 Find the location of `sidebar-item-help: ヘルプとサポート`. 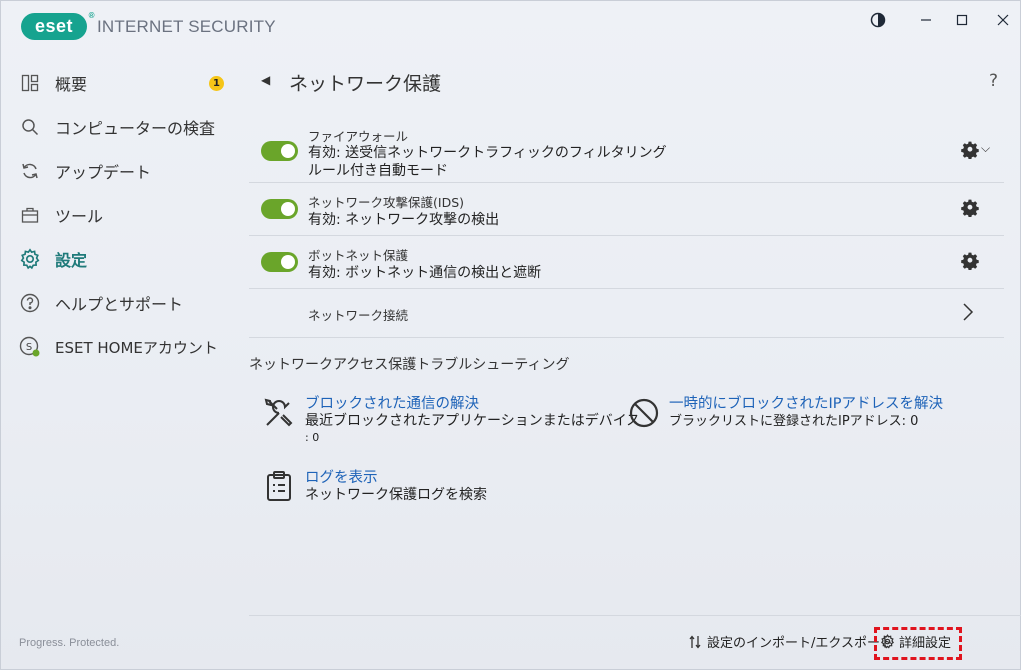

sidebar-item-help: ヘルプとサポート is located at coordinates (124, 303).